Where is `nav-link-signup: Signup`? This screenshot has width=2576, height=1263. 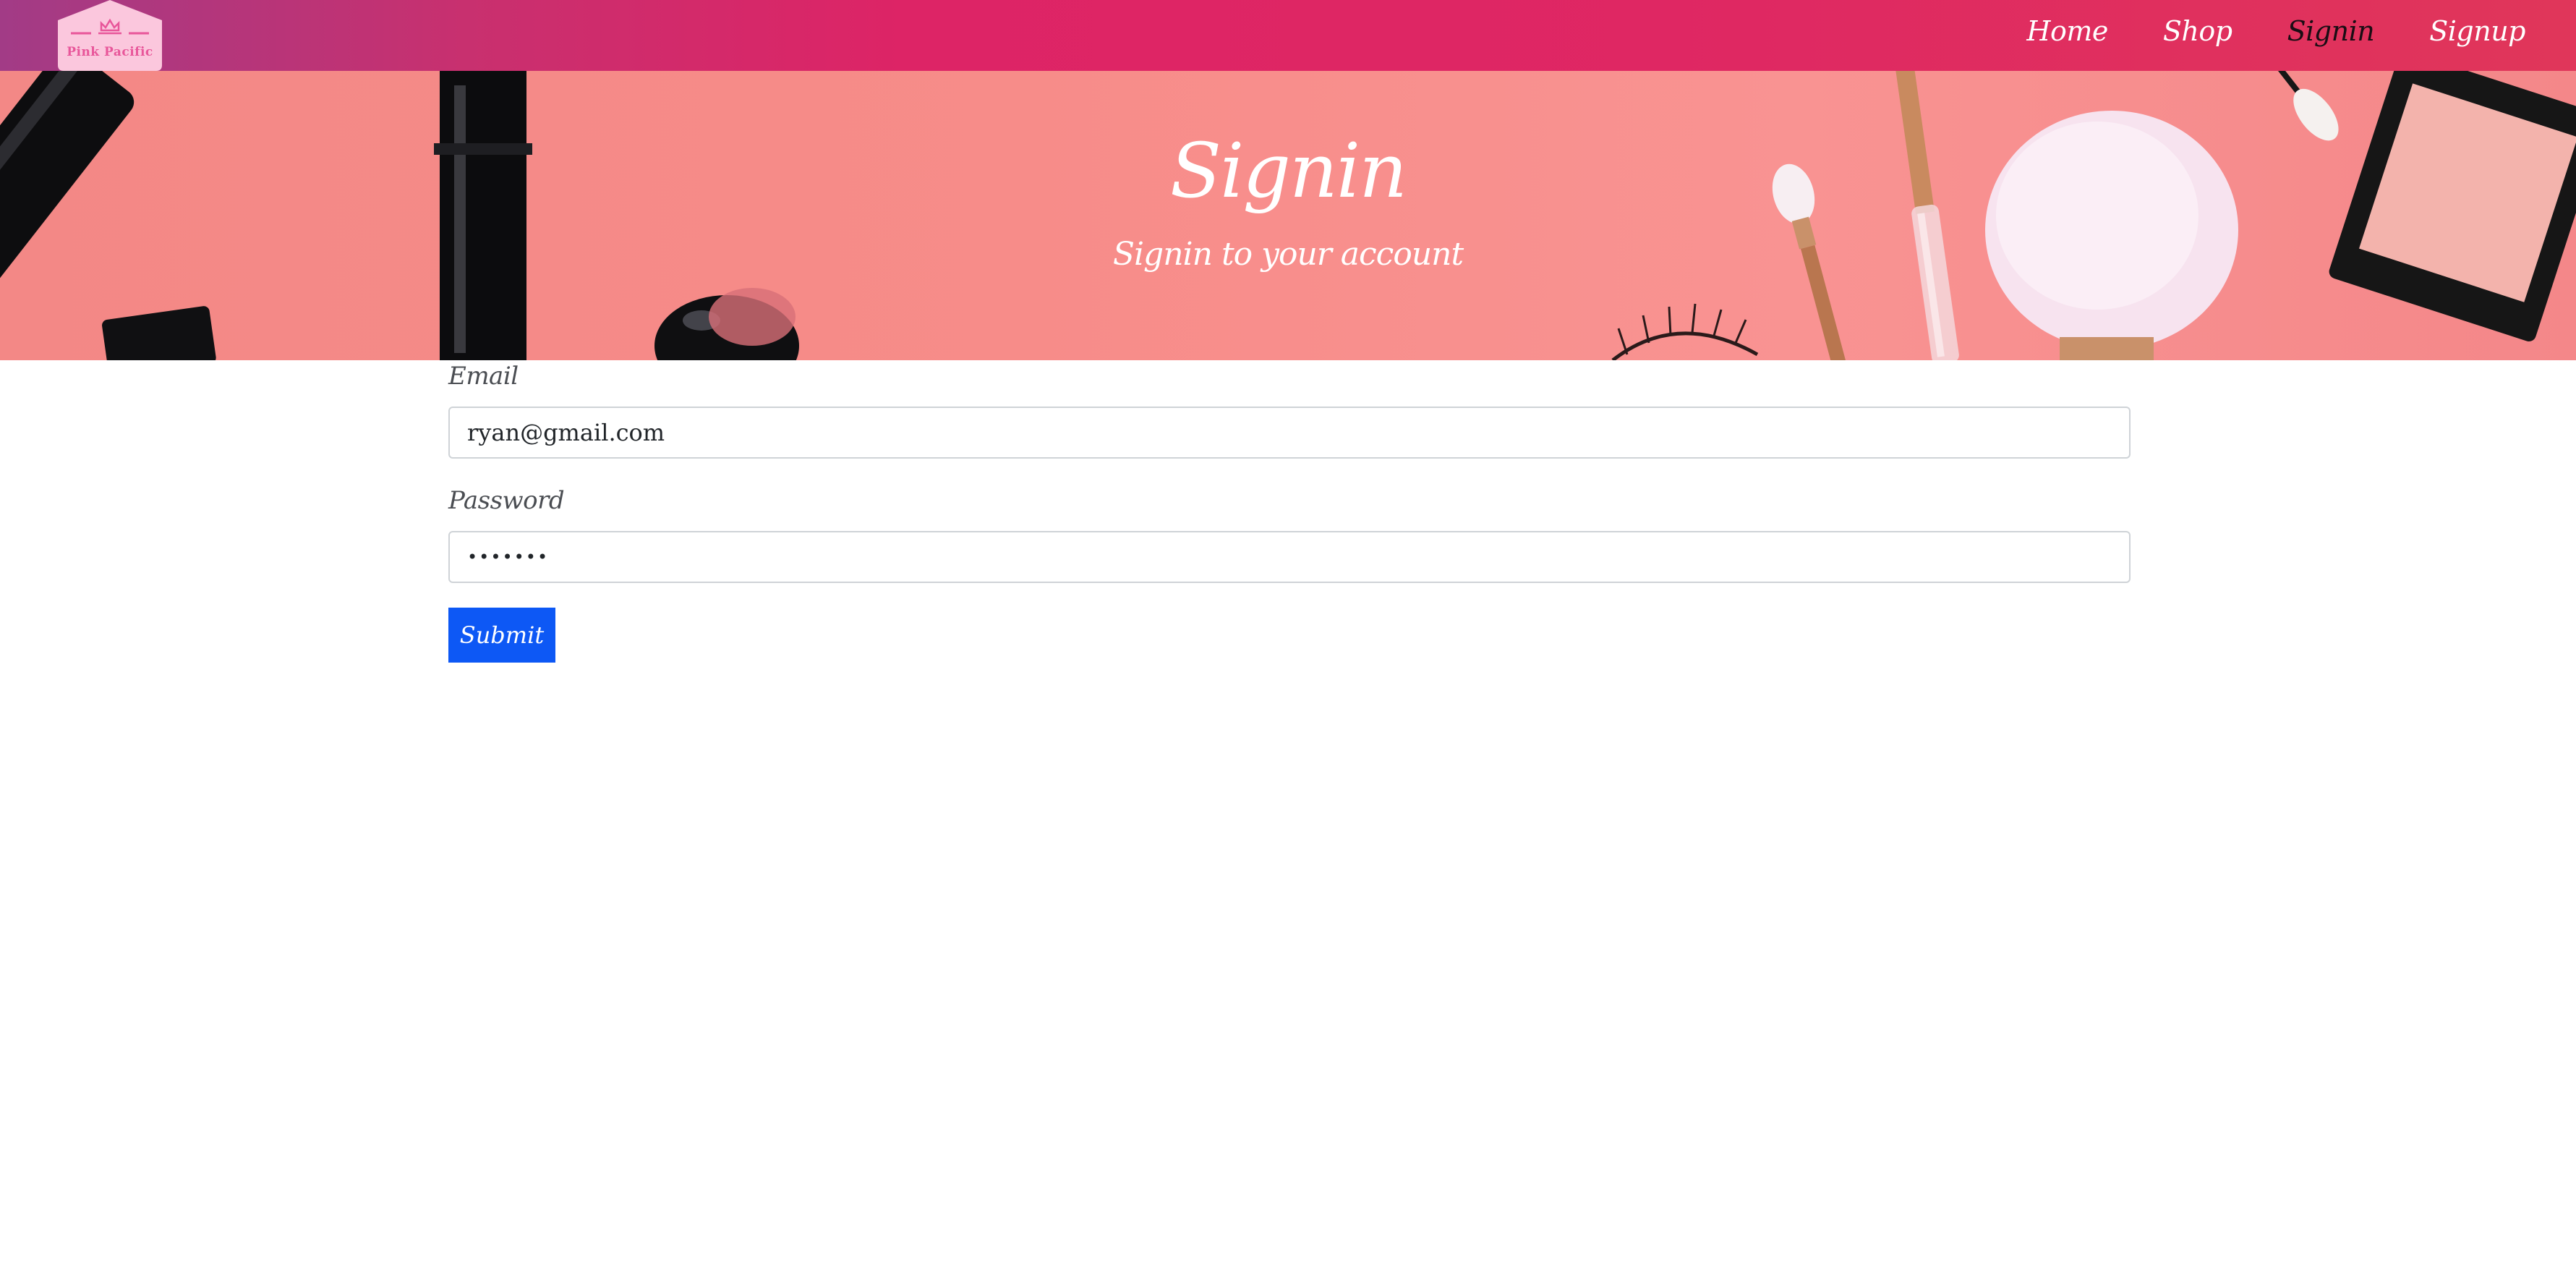 nav-link-signup: Signup is located at coordinates (2477, 31).